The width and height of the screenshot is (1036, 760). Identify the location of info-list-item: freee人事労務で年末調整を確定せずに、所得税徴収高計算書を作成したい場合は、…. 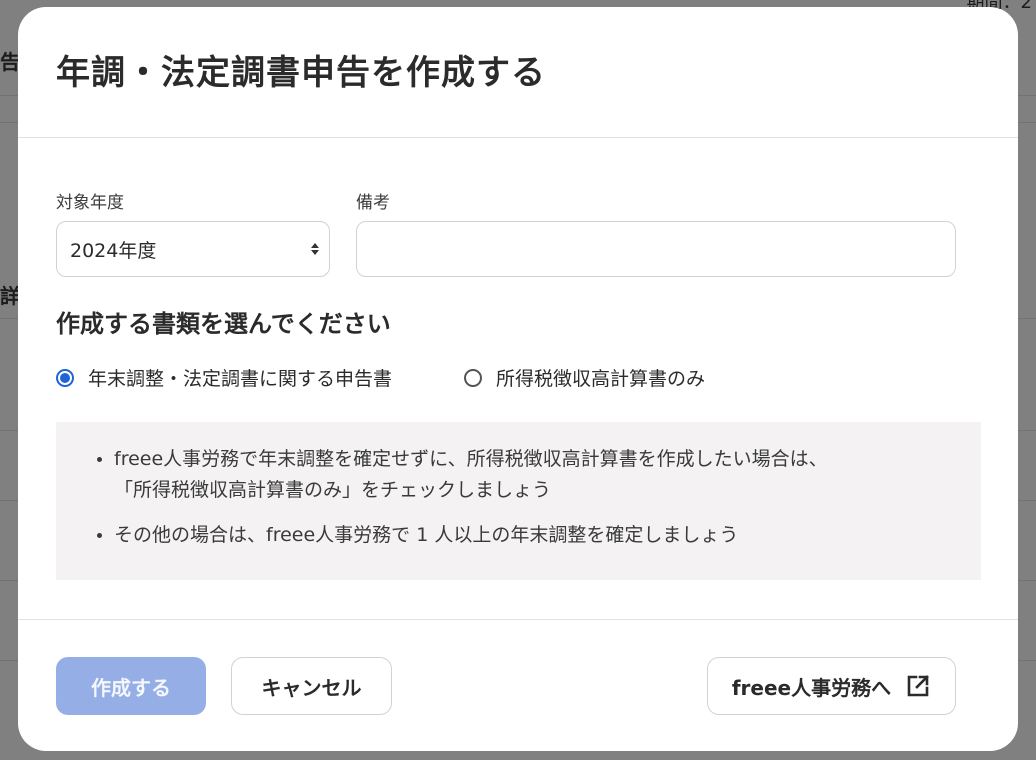
(537, 475).